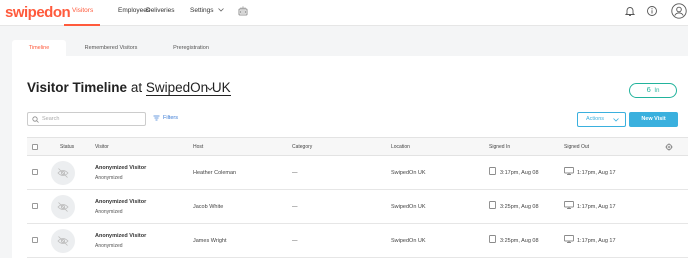 Image resolution: width=688 pixels, height=258 pixels. Describe the element at coordinates (208, 207) in the screenshot. I see `host-name: Jacob White` at that location.